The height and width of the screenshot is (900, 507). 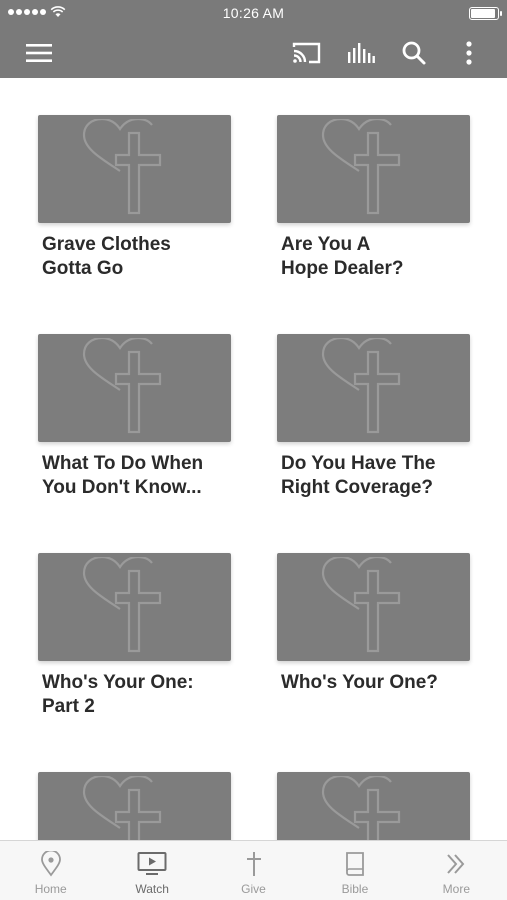 I want to click on status-bar: 10:26 AM, so click(x=253, y=14).